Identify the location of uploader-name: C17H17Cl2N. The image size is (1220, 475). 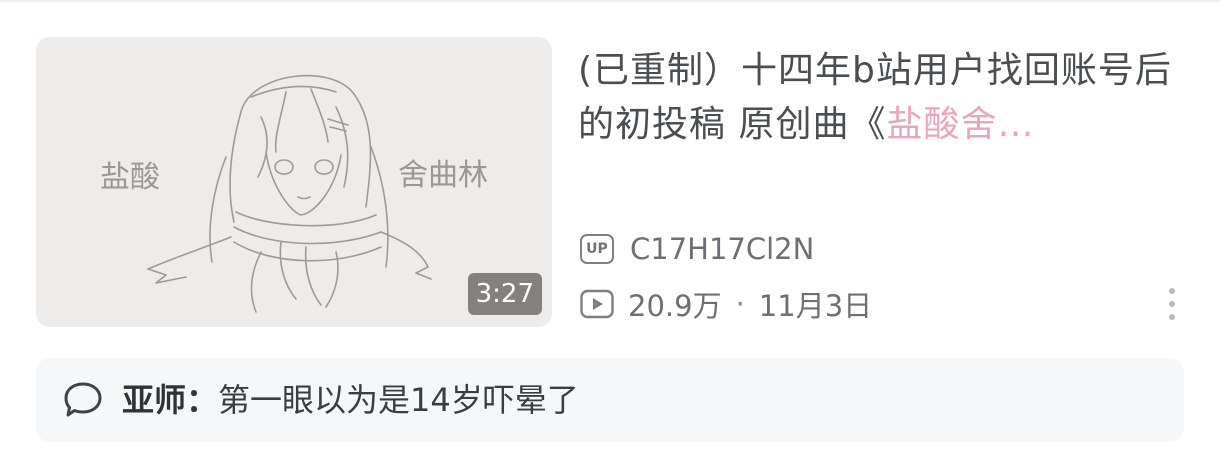
(722, 249).